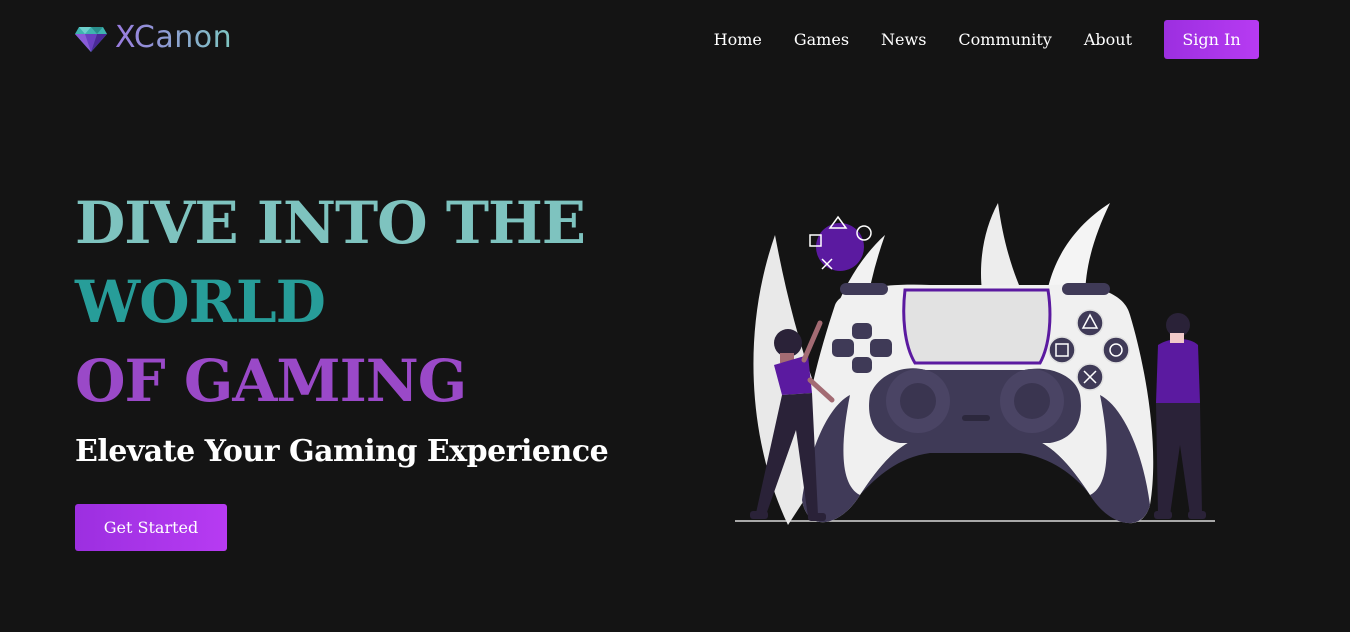 This screenshot has height=632, width=1350. I want to click on nav-news: News, so click(903, 39).